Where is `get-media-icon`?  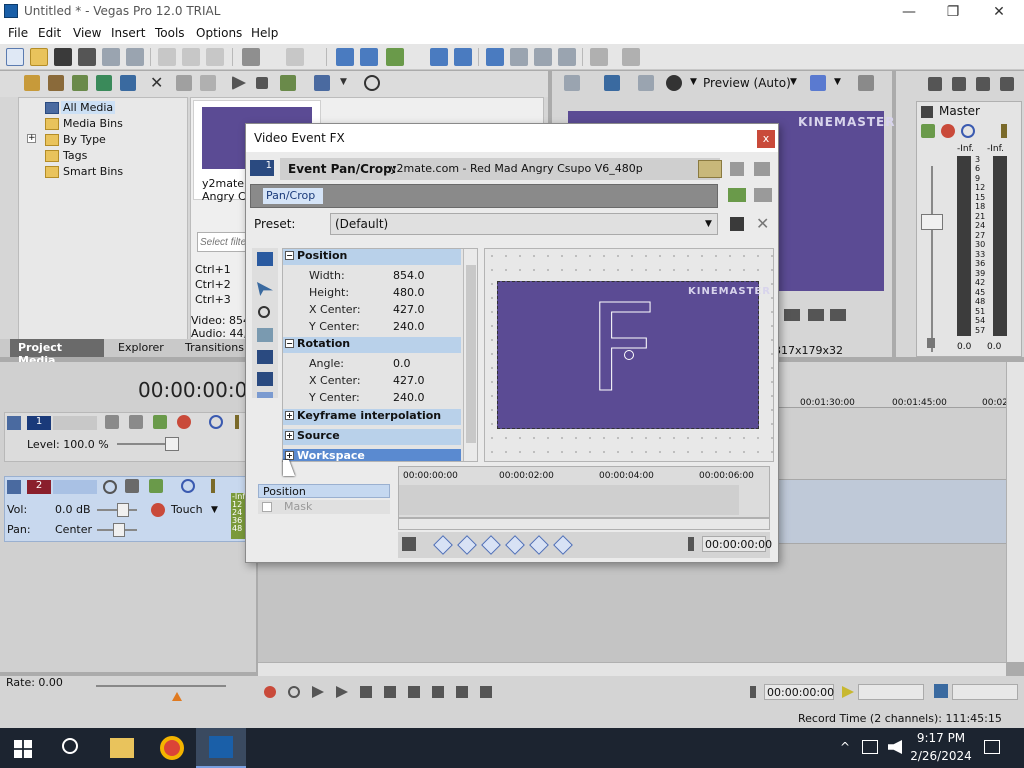
get-media-icon is located at coordinates (80, 83).